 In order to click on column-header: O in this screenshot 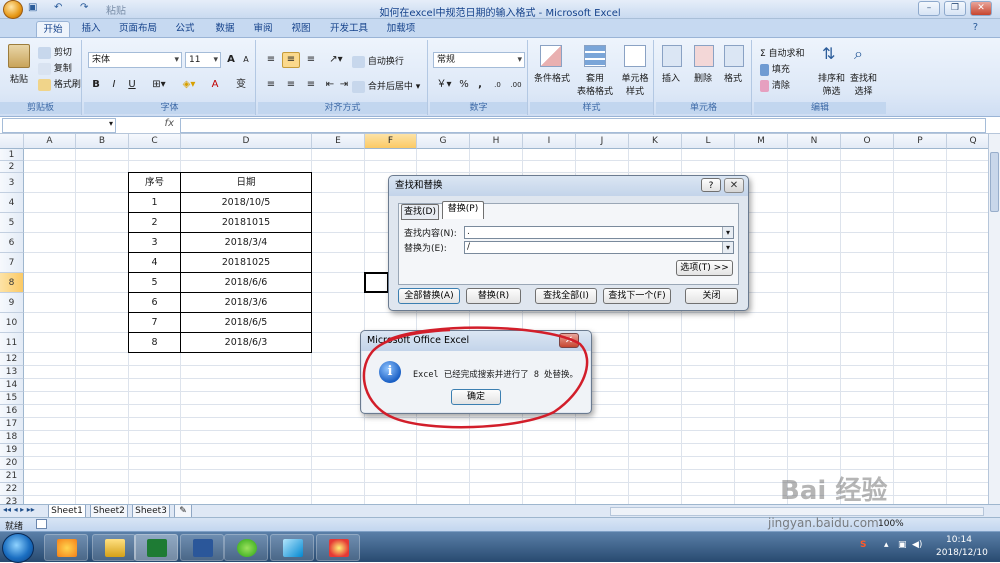, I will do `click(867, 141)`.